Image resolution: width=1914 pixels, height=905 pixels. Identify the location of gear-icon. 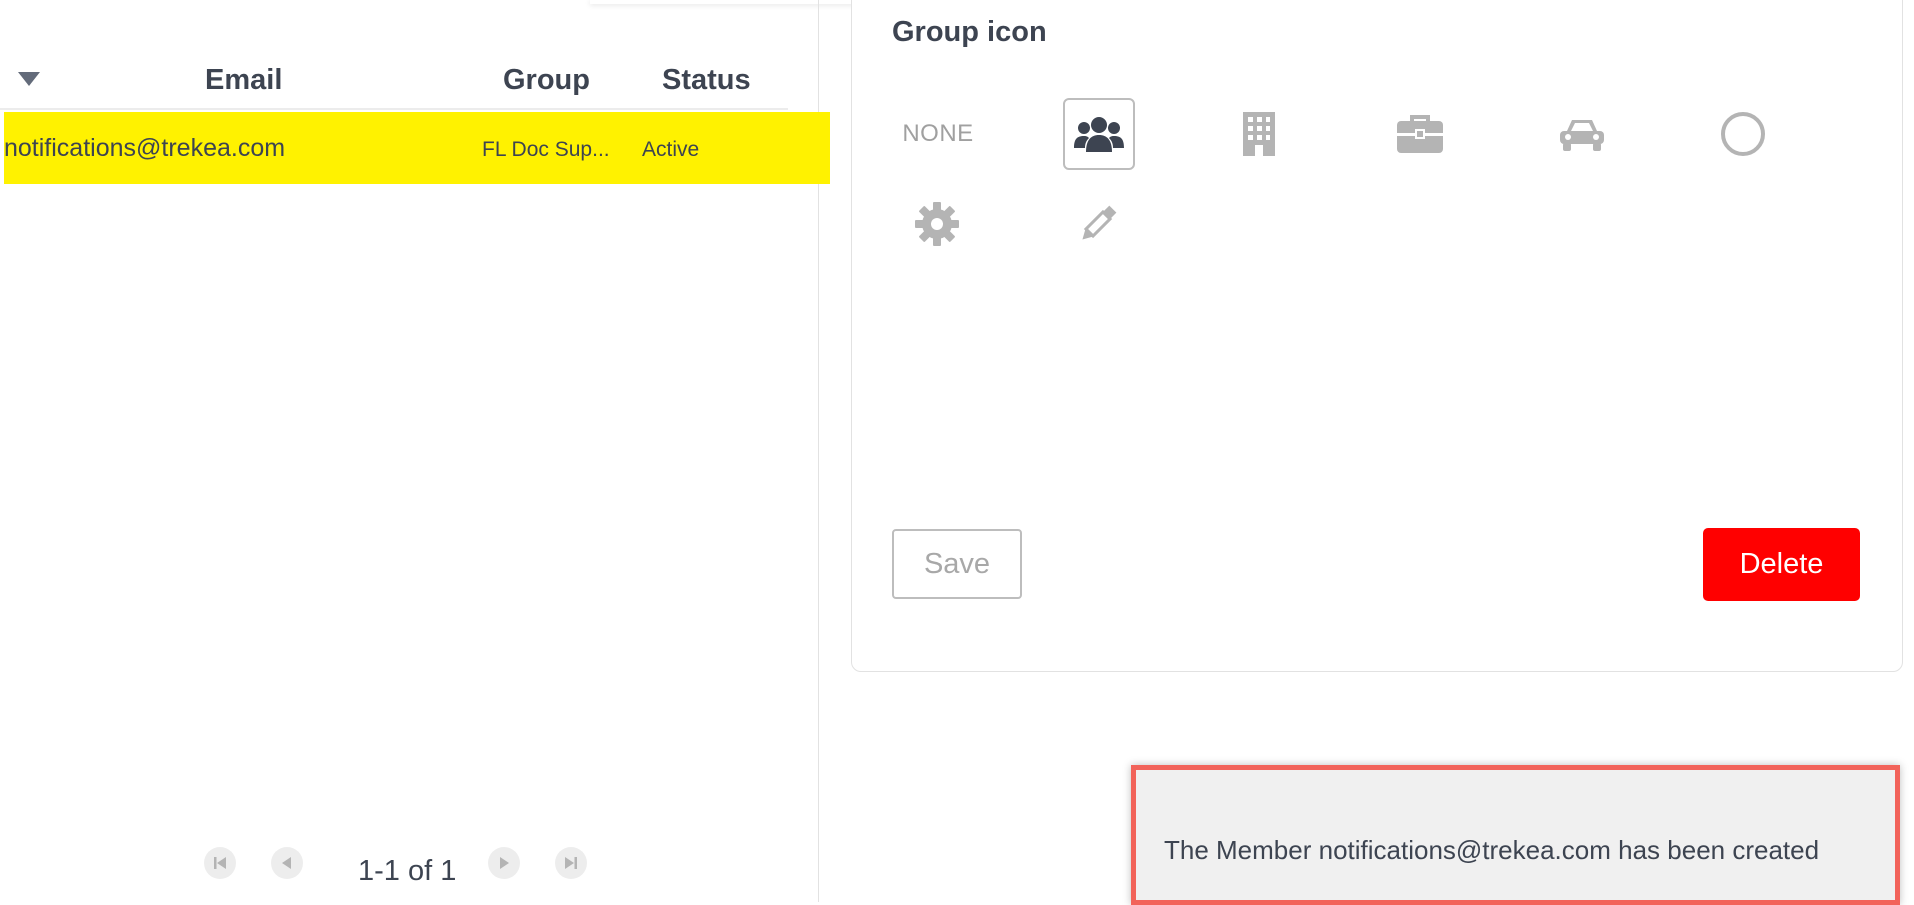
(937, 224).